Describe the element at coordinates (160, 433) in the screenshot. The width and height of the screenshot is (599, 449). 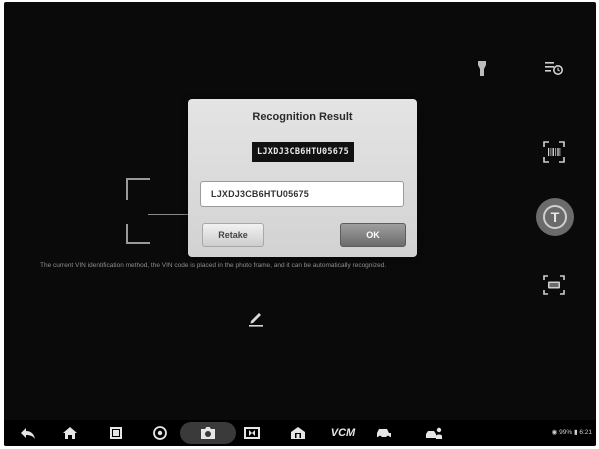
I see `browser-icon` at that location.